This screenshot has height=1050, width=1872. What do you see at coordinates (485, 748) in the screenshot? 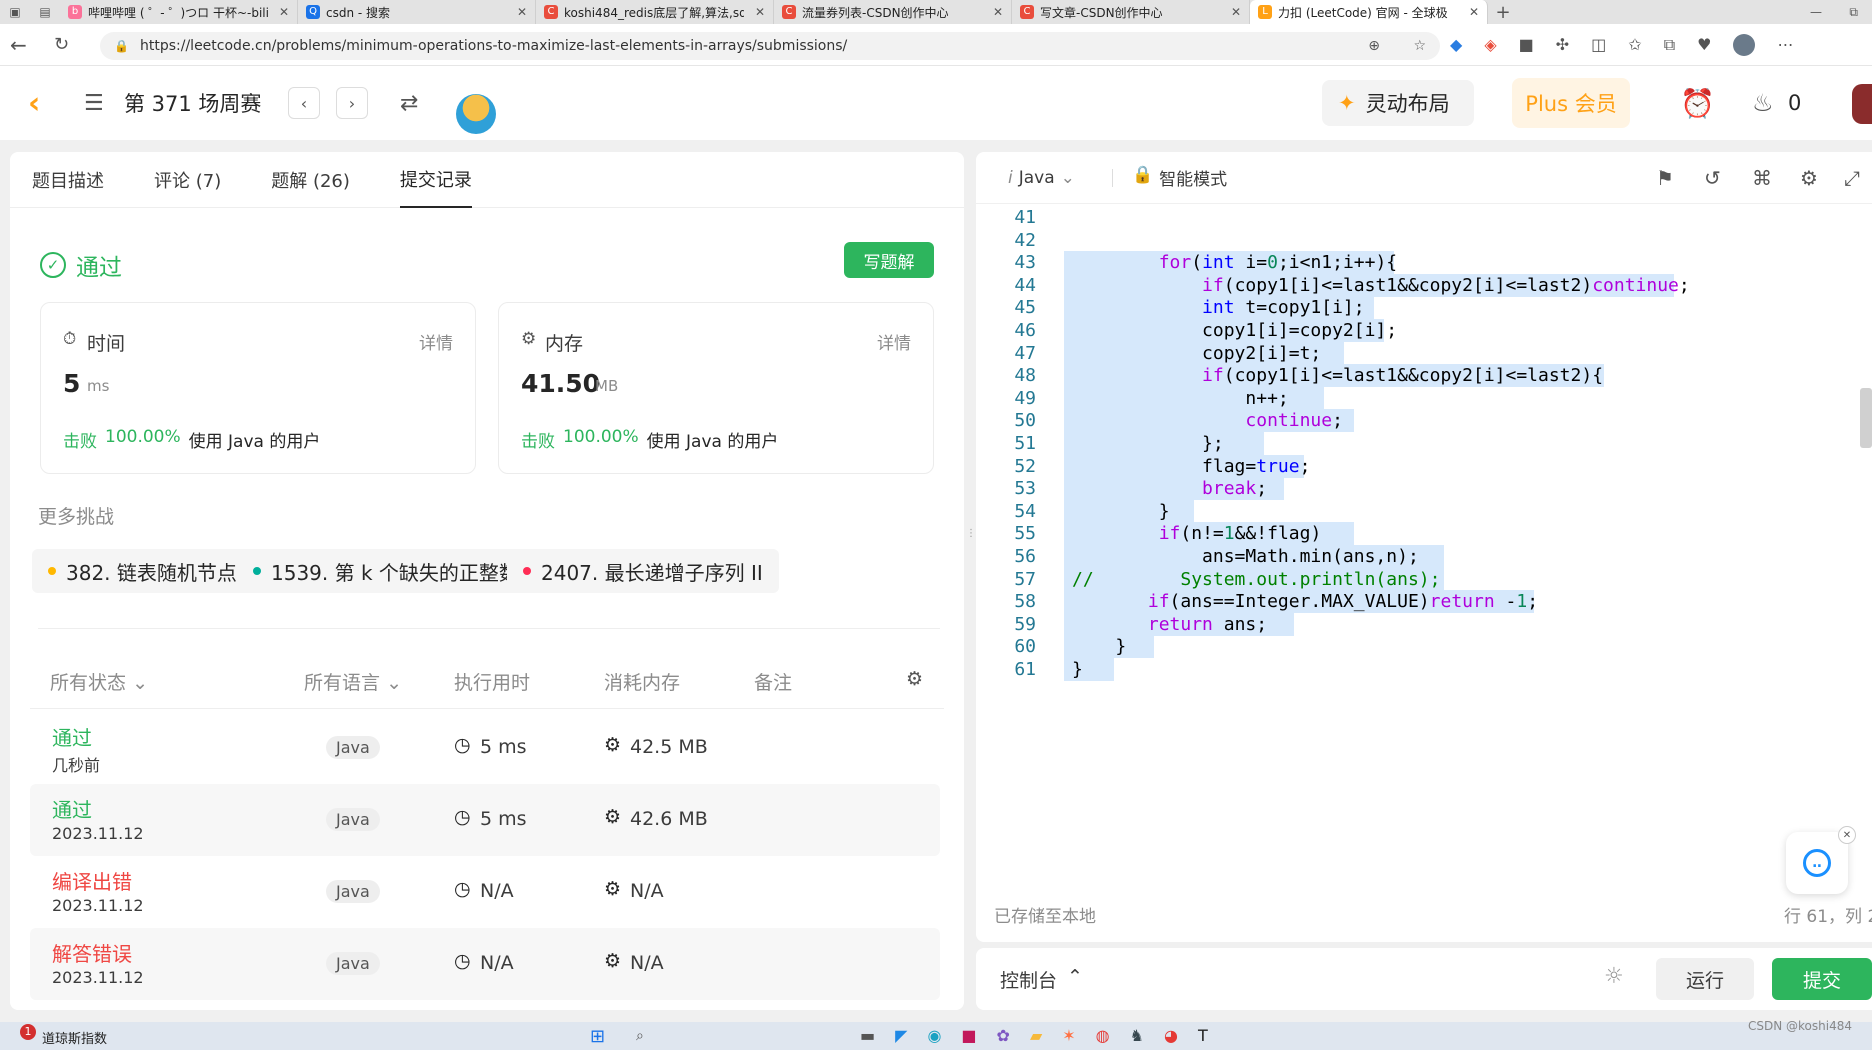
I see `submission-row: 通过 几秒前 Java ◷ 5 ms ⚙ 42.5 MB` at bounding box center [485, 748].